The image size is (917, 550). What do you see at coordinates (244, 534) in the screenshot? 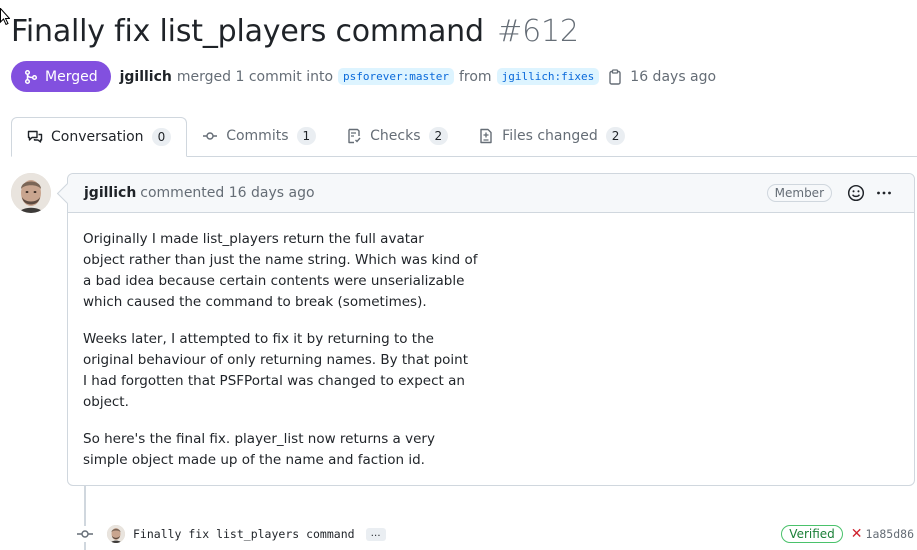
I see `commit-message-link: Finally fix list_players command` at bounding box center [244, 534].